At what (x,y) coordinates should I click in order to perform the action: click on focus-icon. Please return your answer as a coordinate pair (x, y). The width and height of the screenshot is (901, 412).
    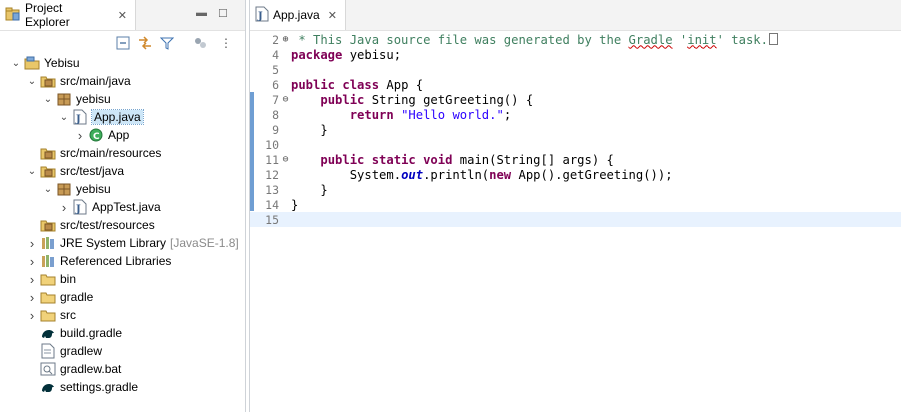
    Looking at the image, I should click on (200, 43).